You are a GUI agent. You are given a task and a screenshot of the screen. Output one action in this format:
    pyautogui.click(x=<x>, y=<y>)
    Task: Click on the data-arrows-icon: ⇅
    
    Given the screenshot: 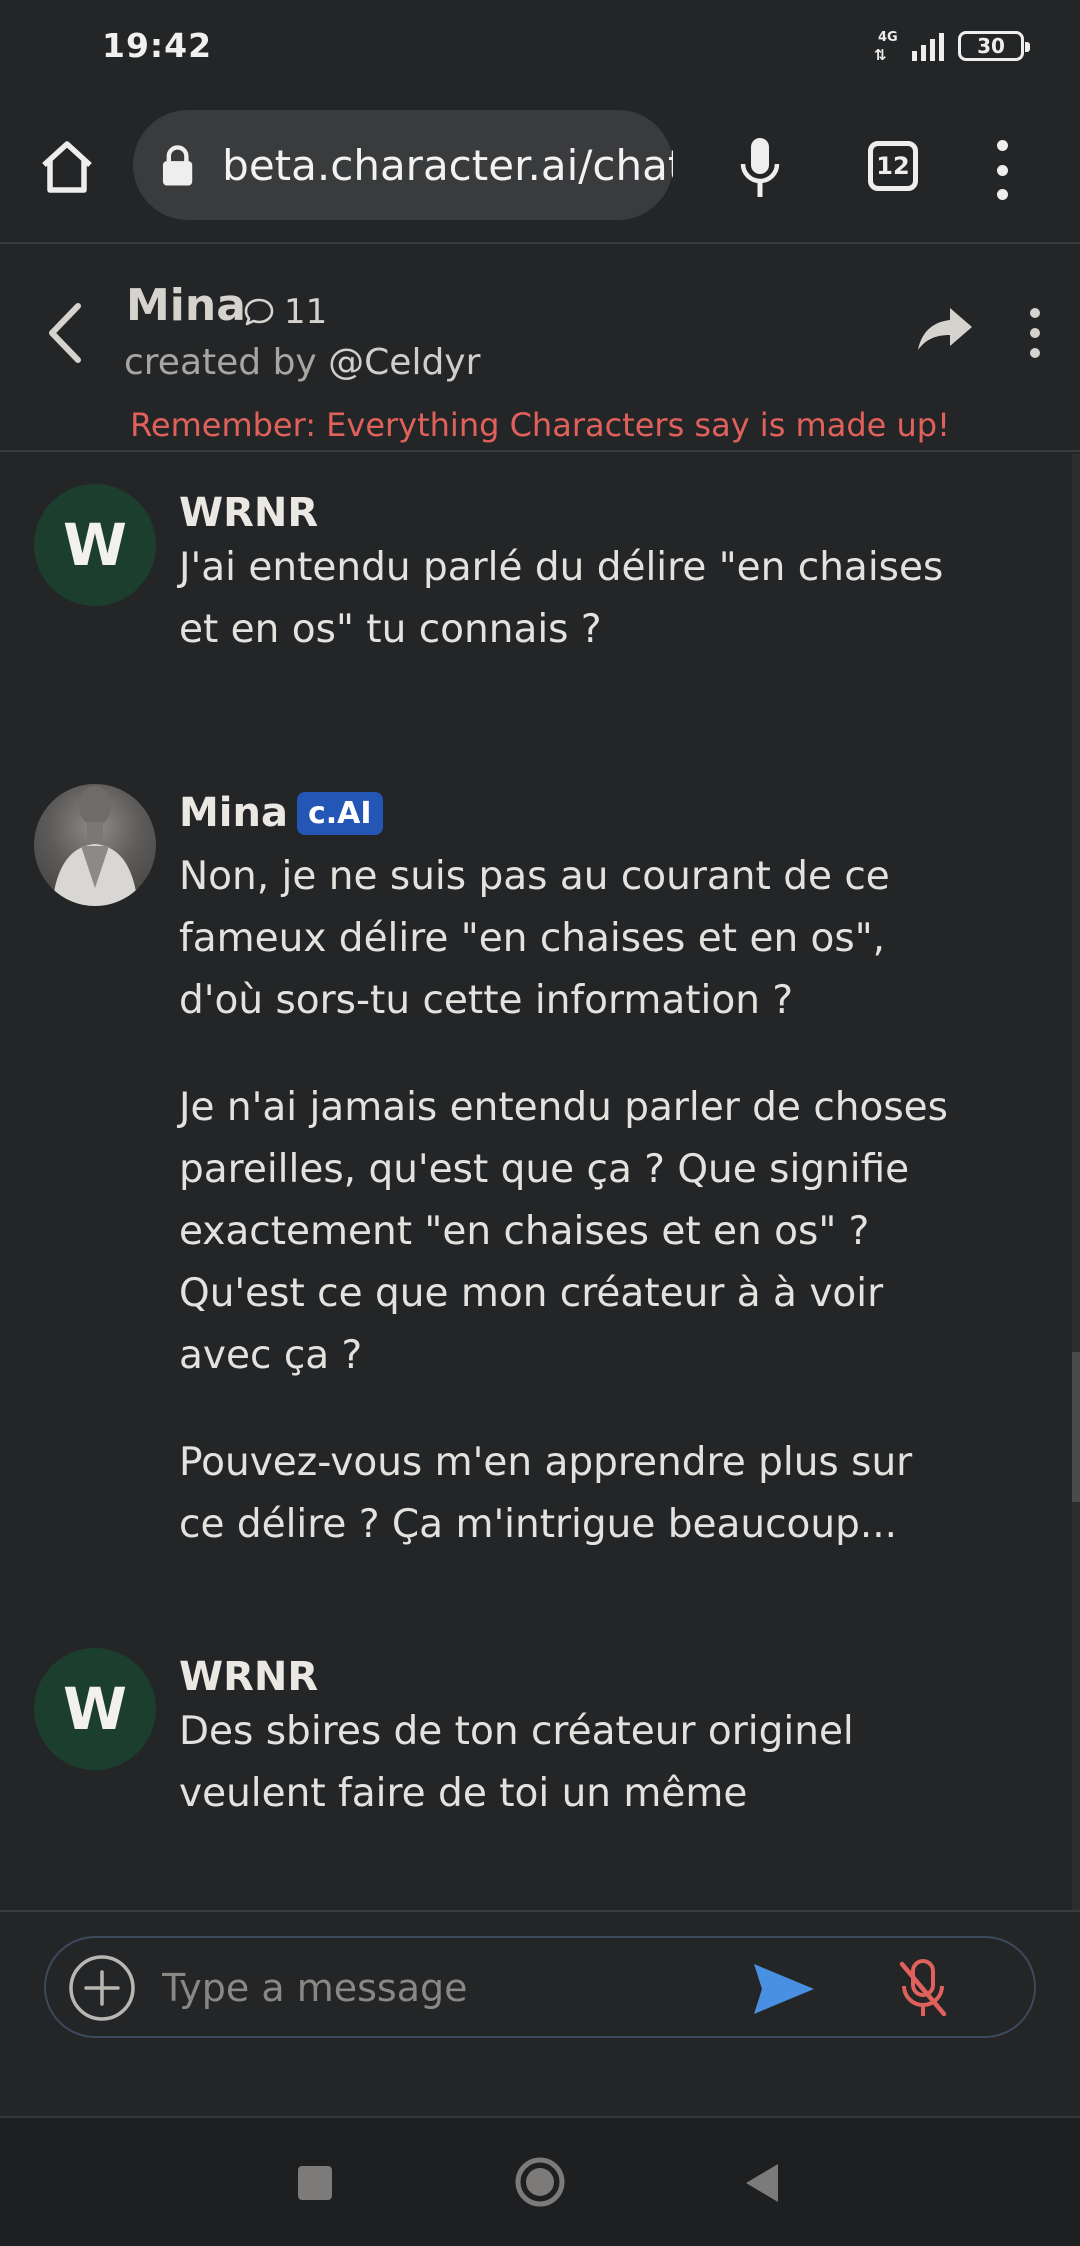 What is the action you would take?
    pyautogui.click(x=880, y=55)
    